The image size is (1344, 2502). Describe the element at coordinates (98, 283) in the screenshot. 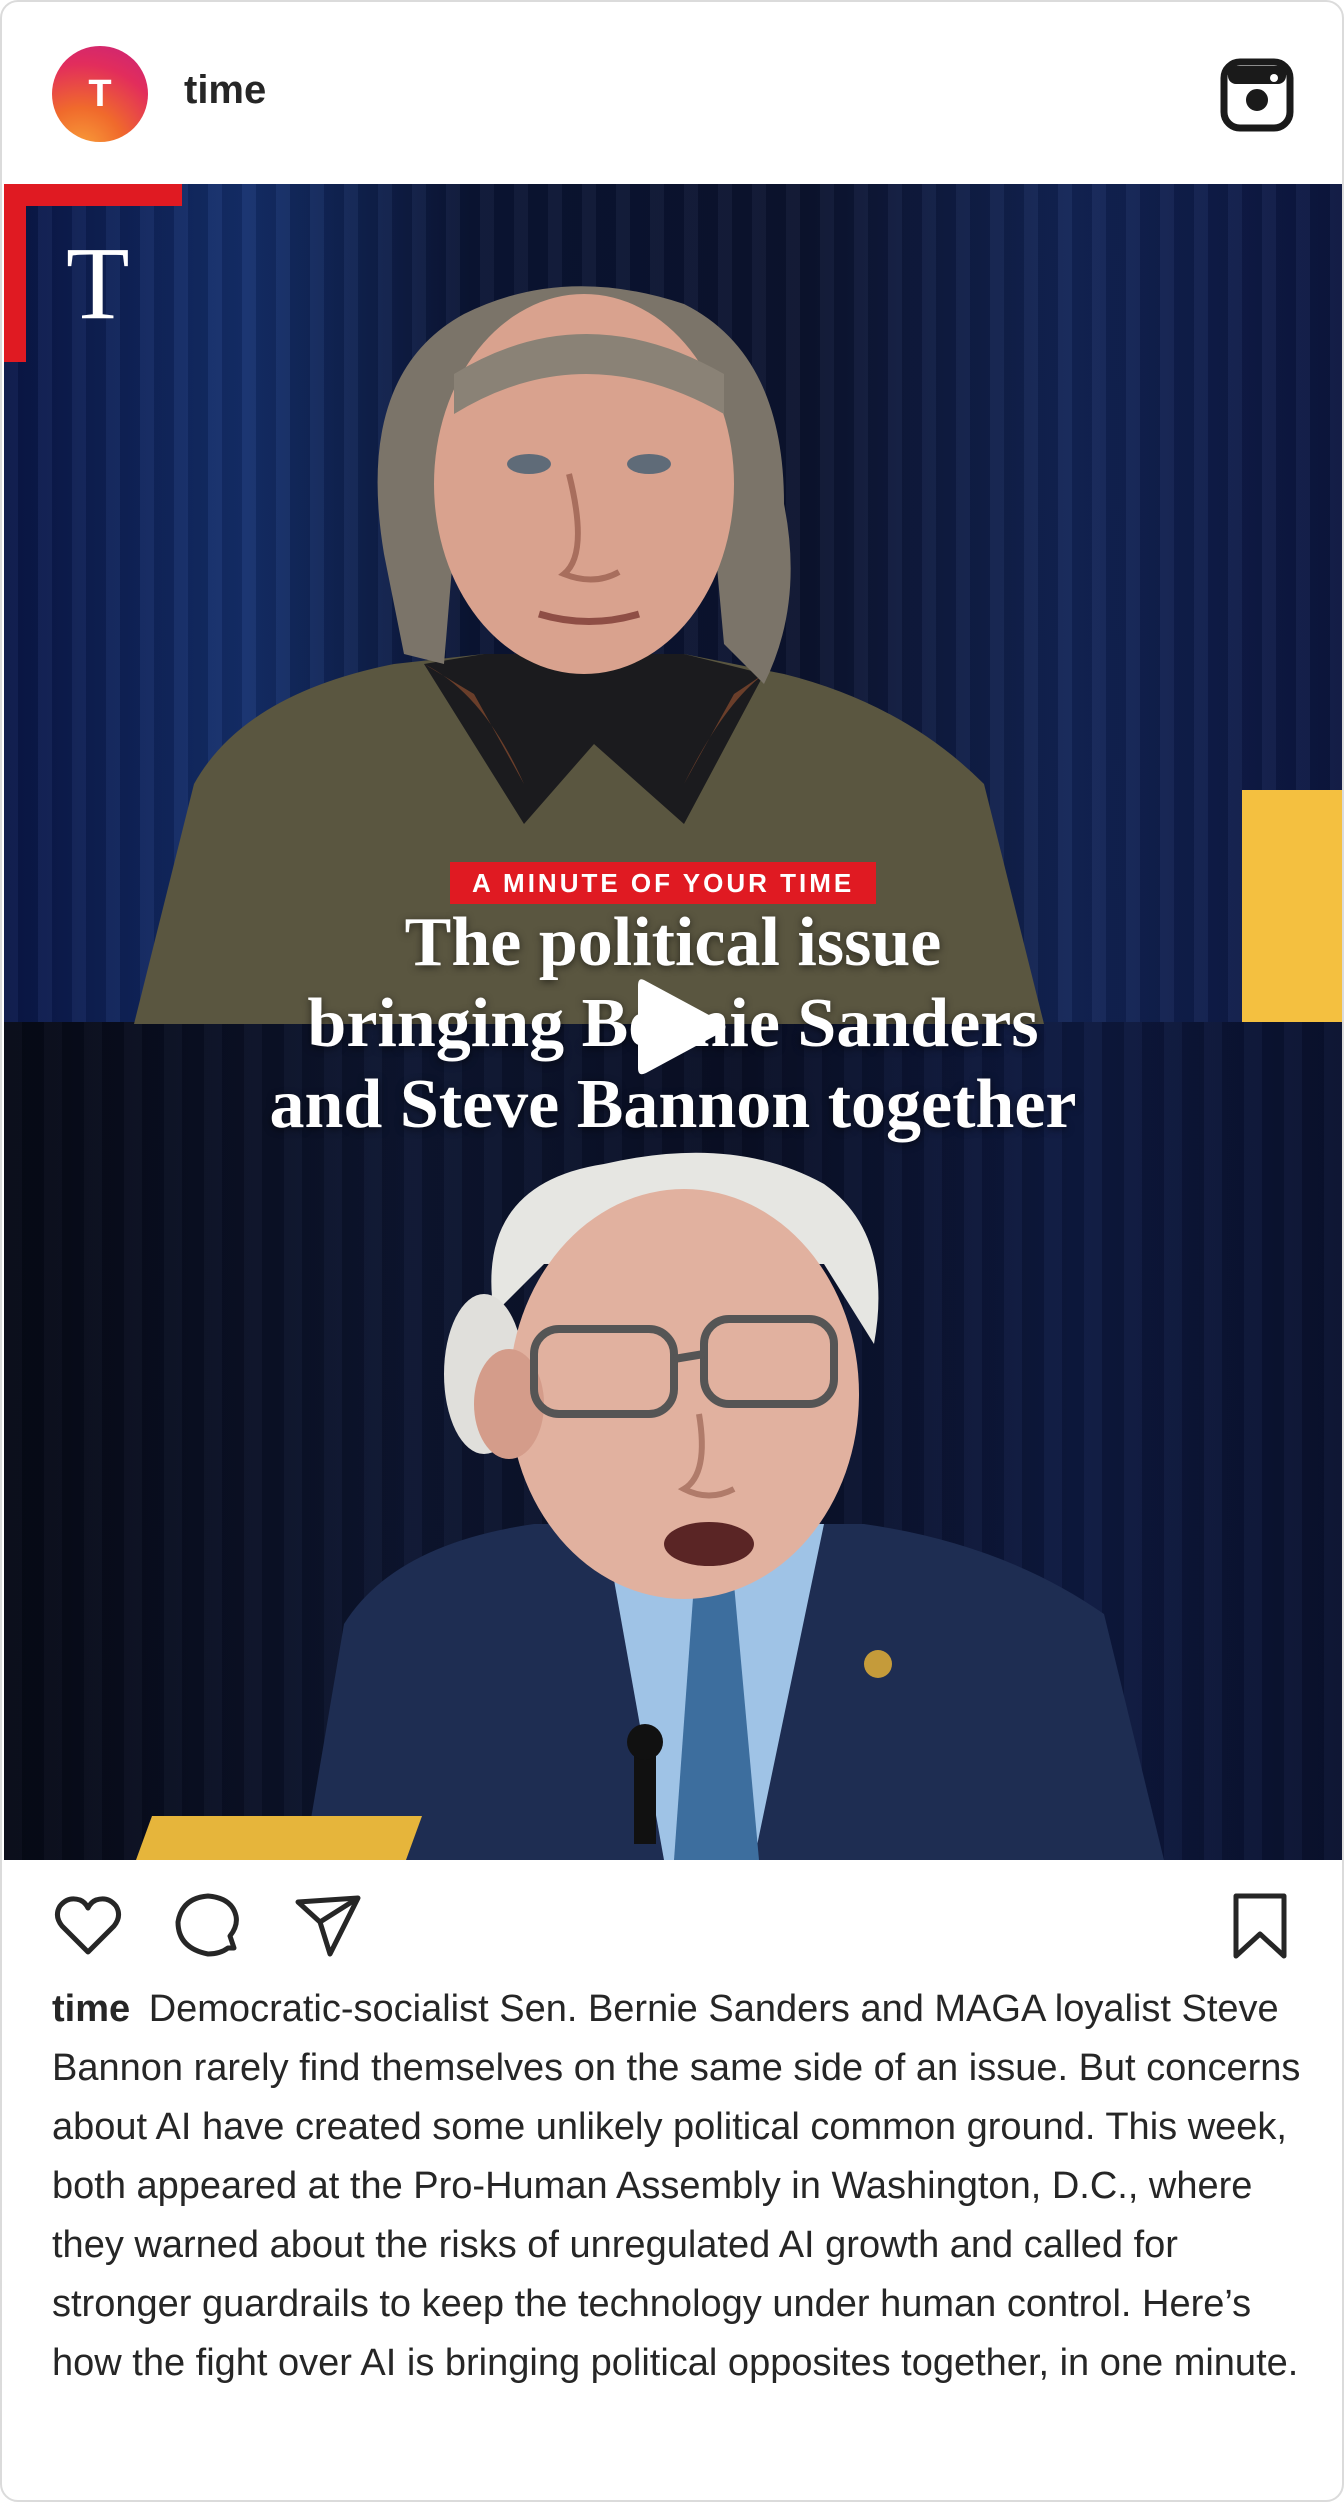

I see `brand-mark: T` at that location.